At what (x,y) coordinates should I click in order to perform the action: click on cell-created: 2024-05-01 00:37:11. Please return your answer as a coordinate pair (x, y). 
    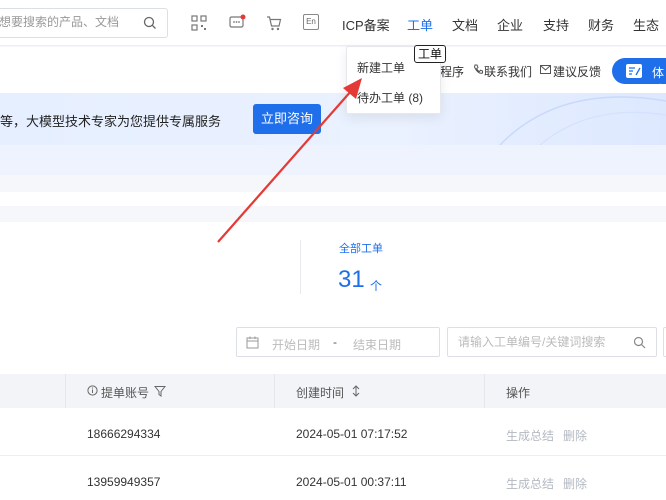
    Looking at the image, I should click on (351, 482).